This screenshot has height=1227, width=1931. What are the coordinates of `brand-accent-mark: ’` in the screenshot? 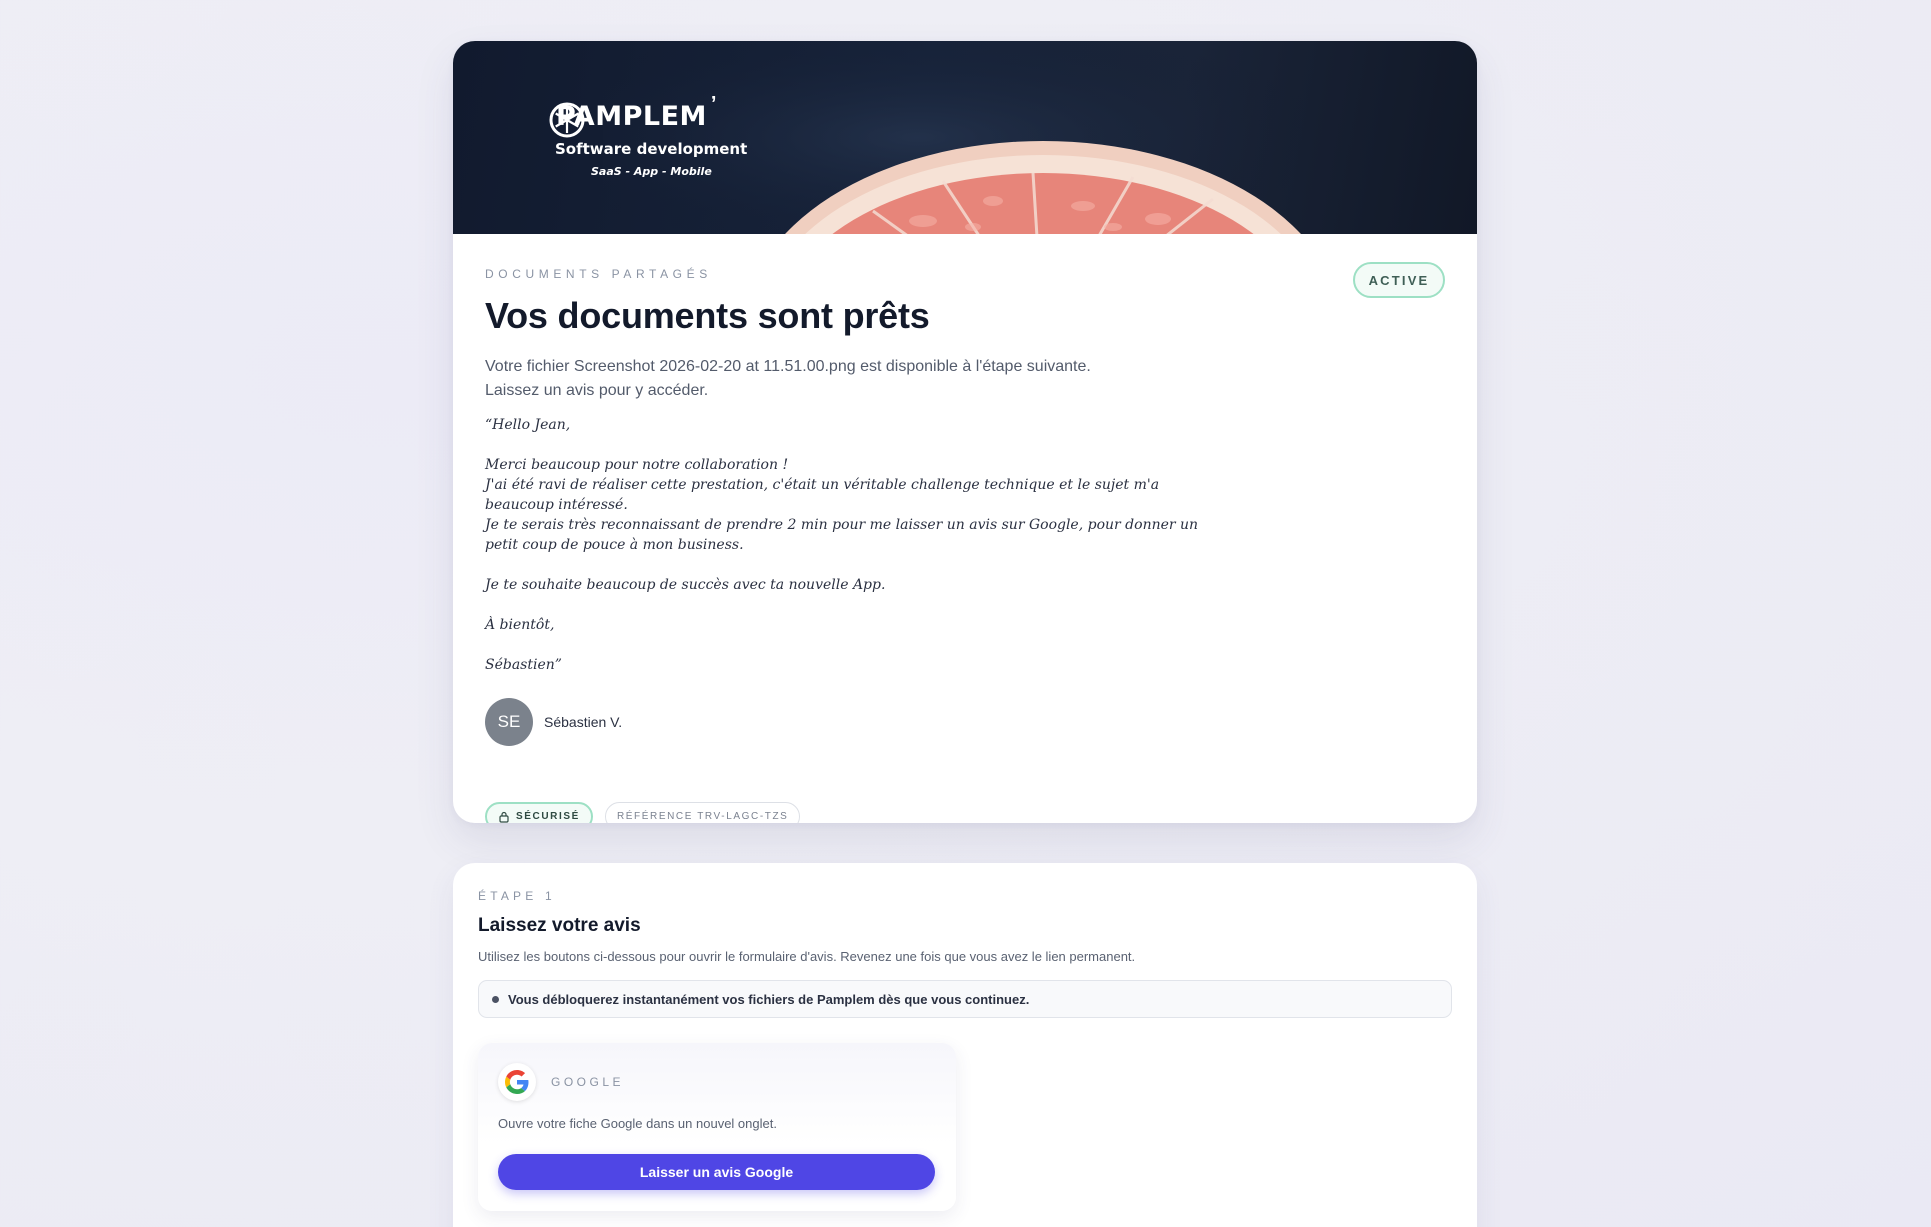 It's located at (713, 104).